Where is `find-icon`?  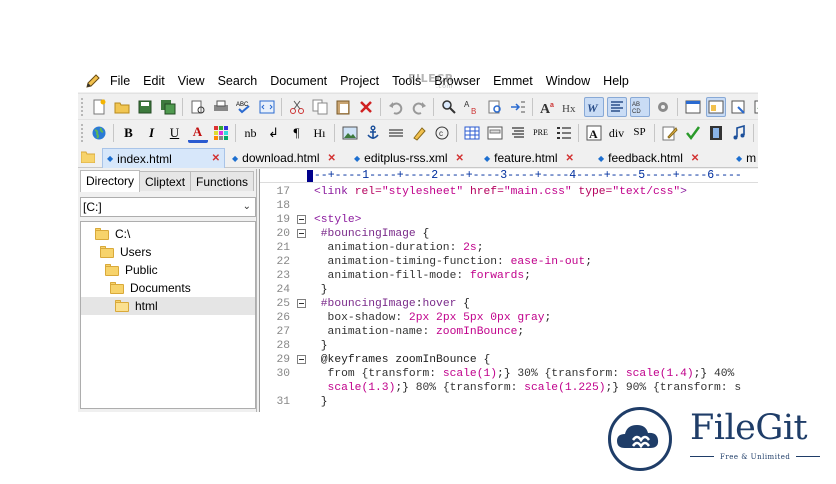
find-icon is located at coordinates (449, 107).